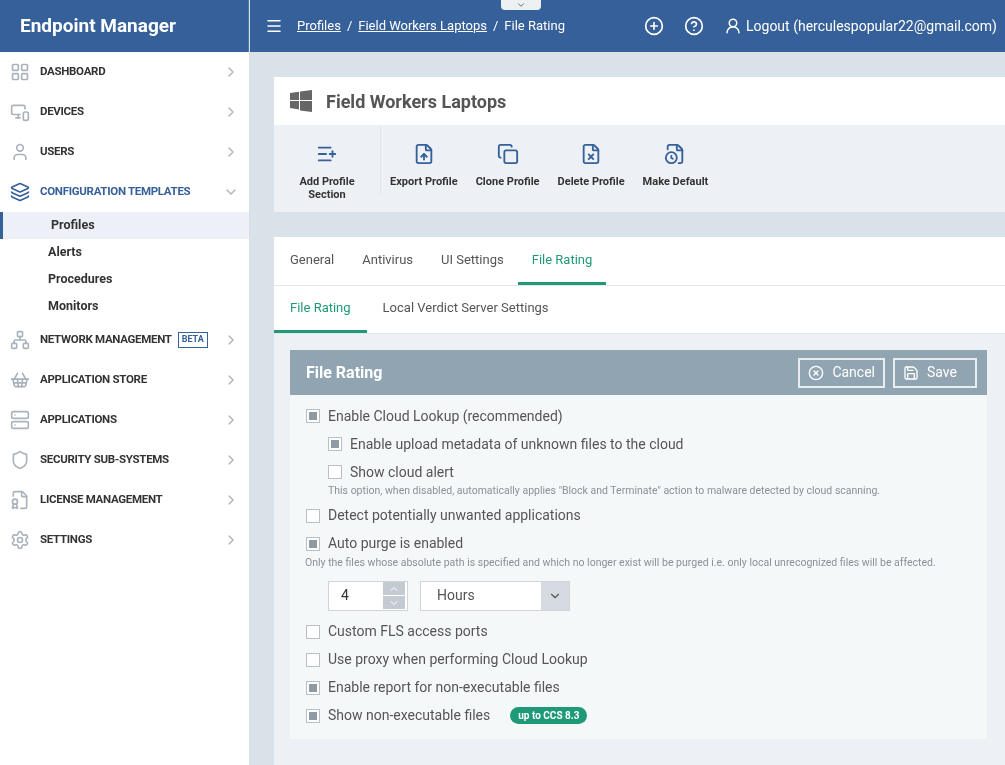 This screenshot has height=765, width=1005. I want to click on logout-link: Logout (herculespopular22@gmail.com), so click(860, 26).